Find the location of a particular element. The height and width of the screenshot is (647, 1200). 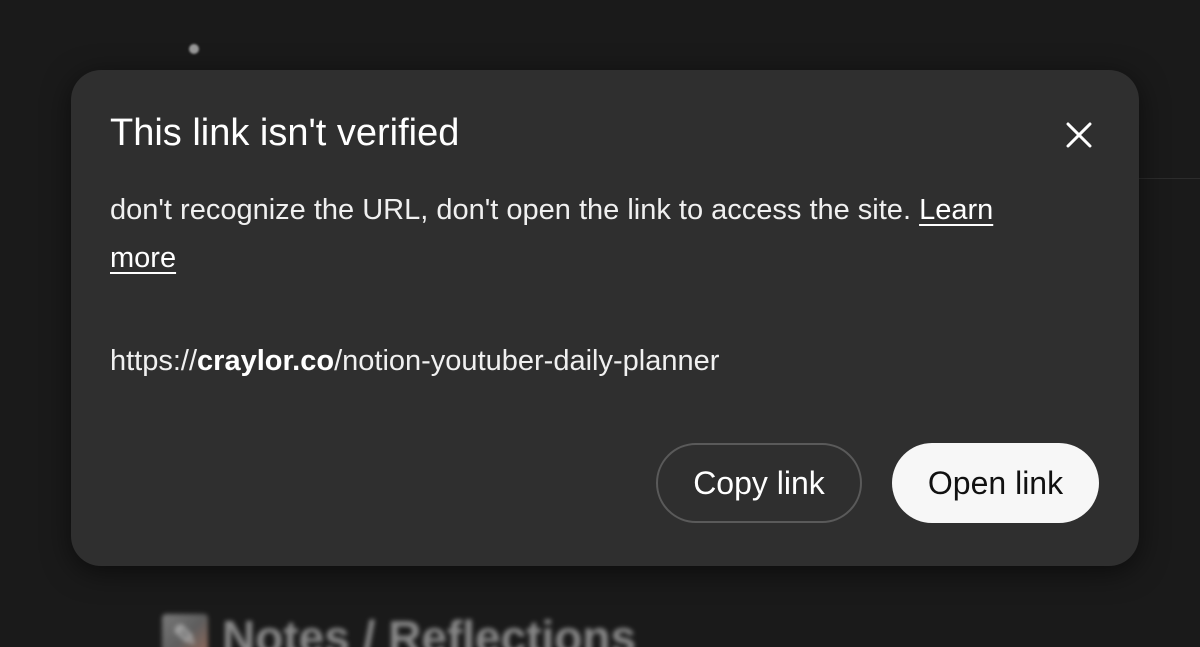

close-icon is located at coordinates (1079, 135).